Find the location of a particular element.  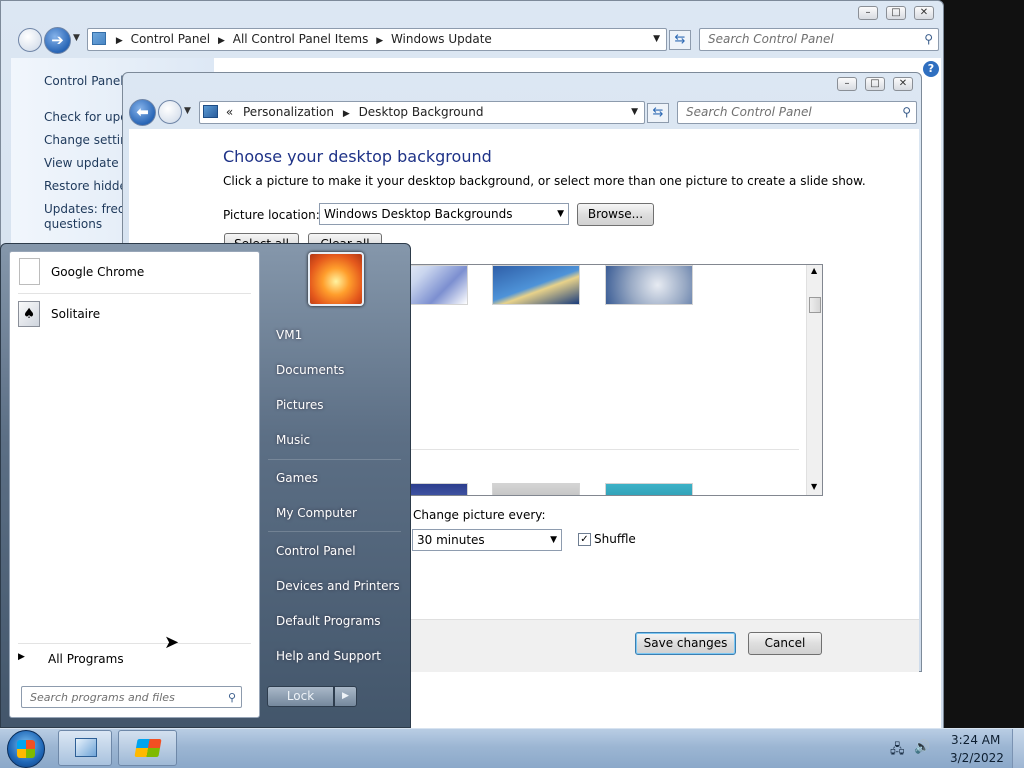

breadcrumb-windows-update: Windows Update is located at coordinates (441, 39).